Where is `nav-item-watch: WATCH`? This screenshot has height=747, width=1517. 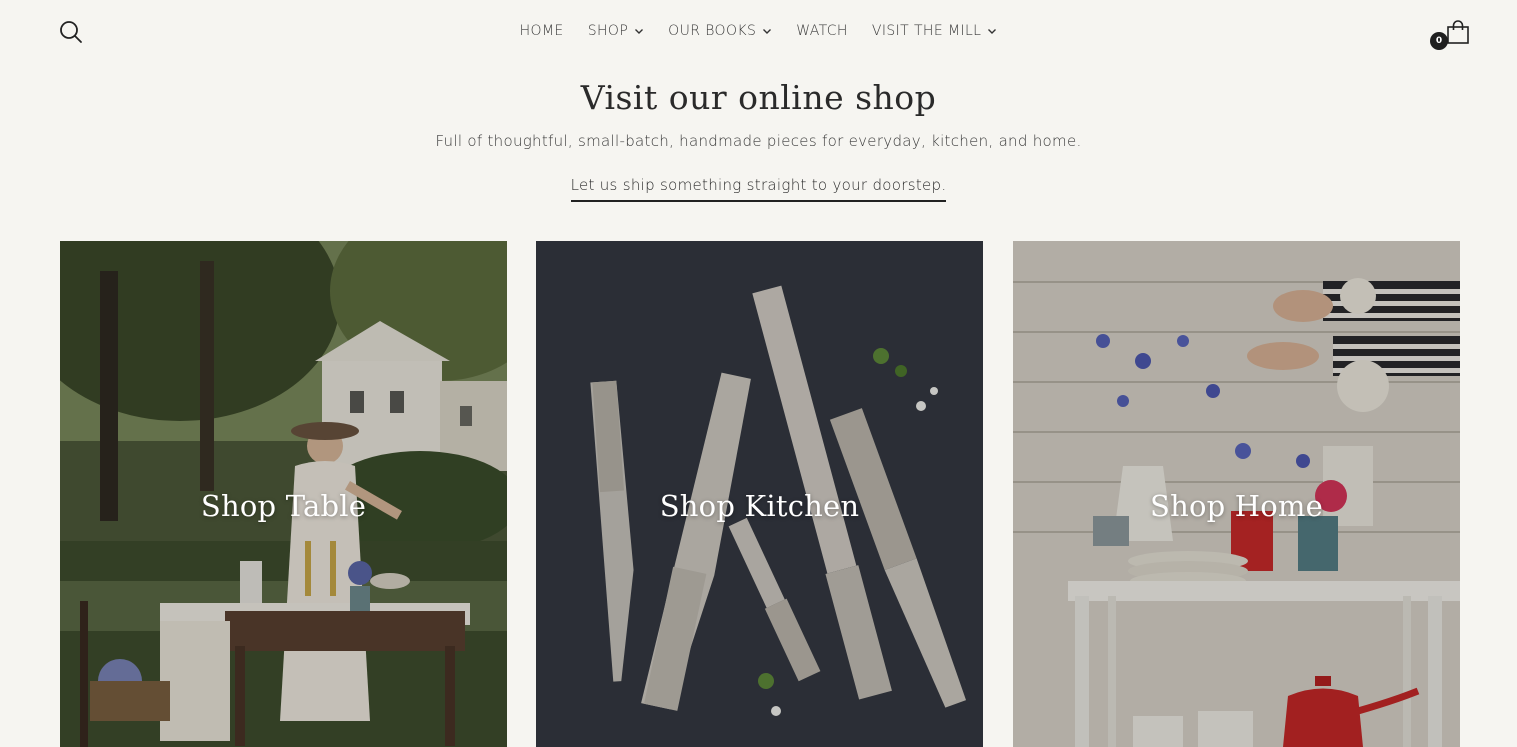 nav-item-watch: WATCH is located at coordinates (822, 31).